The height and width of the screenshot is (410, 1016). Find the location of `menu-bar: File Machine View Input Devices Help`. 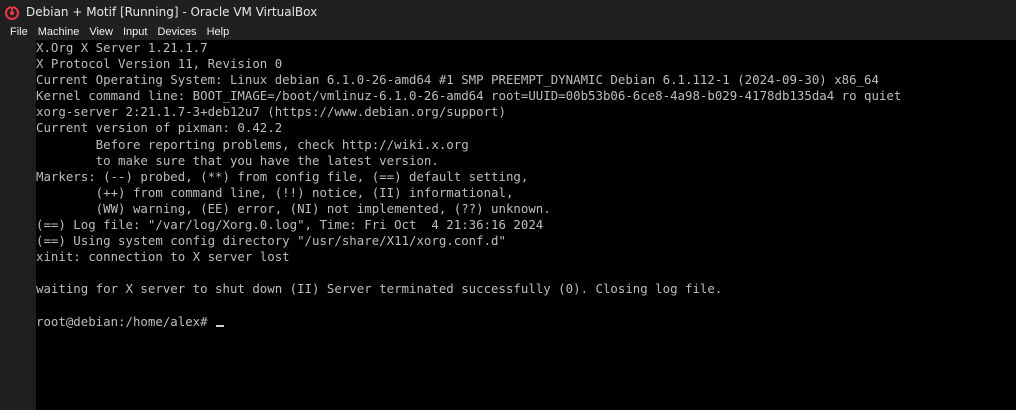

menu-bar: File Machine View Input Devices Help is located at coordinates (508, 32).